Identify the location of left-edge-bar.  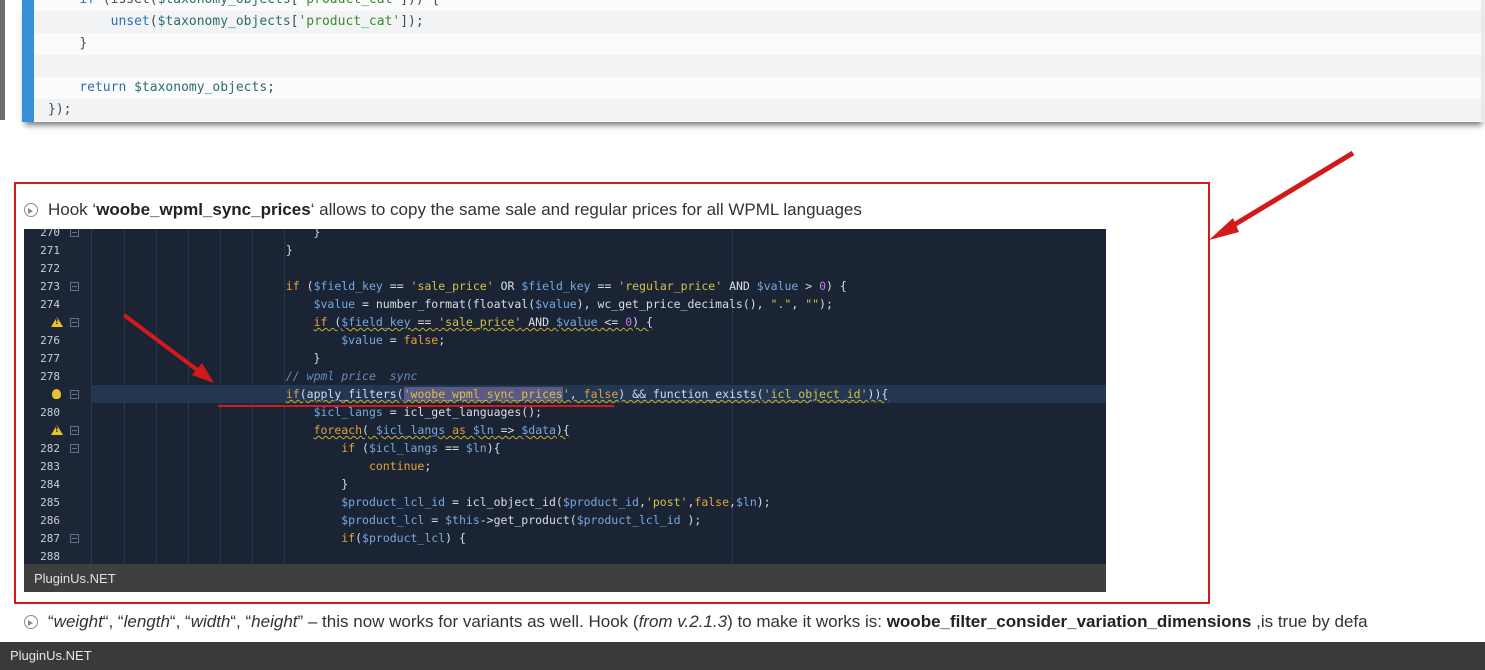
(2, 60).